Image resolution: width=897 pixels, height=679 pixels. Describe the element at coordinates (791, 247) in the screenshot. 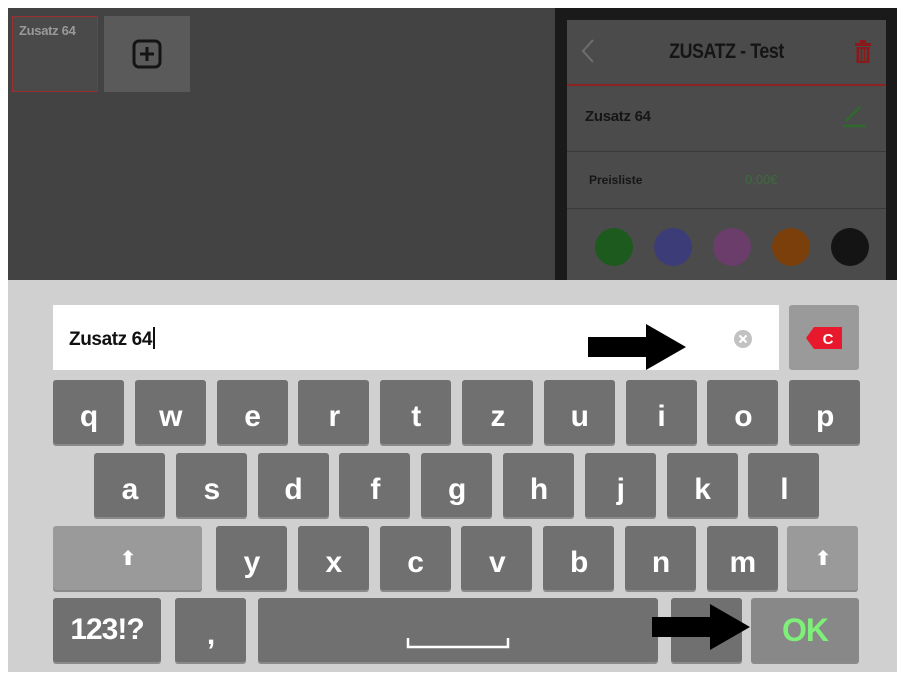

I see `color-swatch-orange` at that location.